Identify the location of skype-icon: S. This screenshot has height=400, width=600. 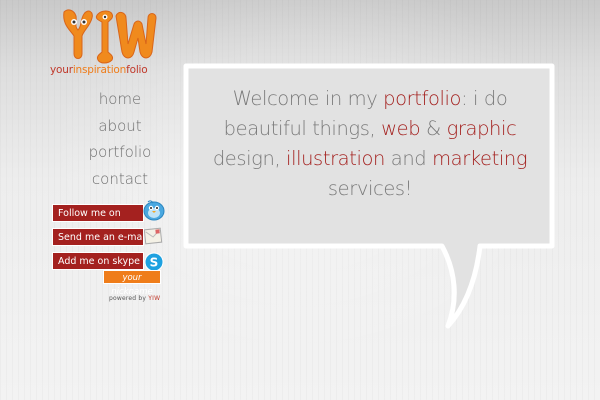
(154, 262).